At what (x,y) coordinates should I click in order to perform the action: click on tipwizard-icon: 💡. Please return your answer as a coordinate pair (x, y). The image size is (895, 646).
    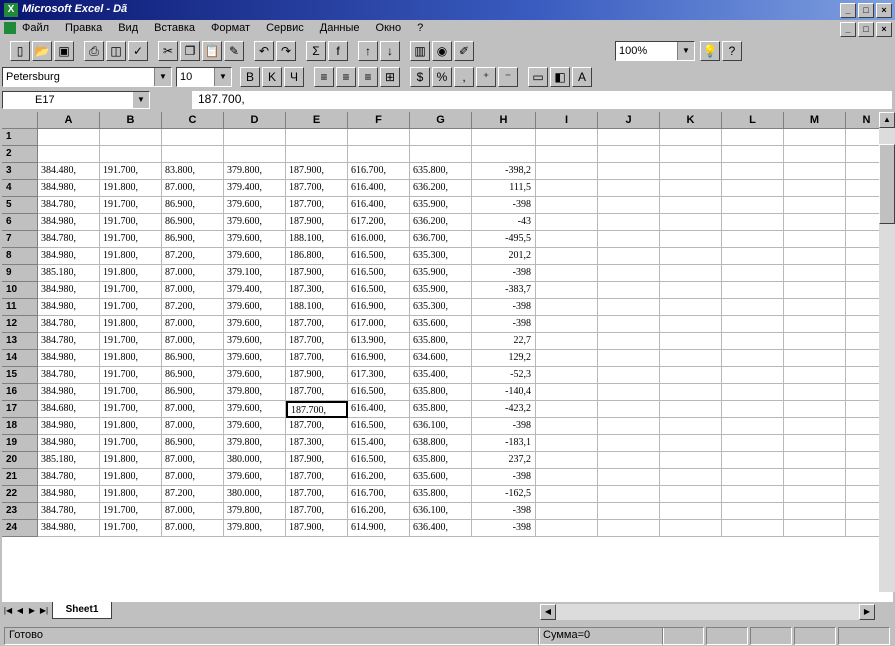
    Looking at the image, I should click on (710, 51).